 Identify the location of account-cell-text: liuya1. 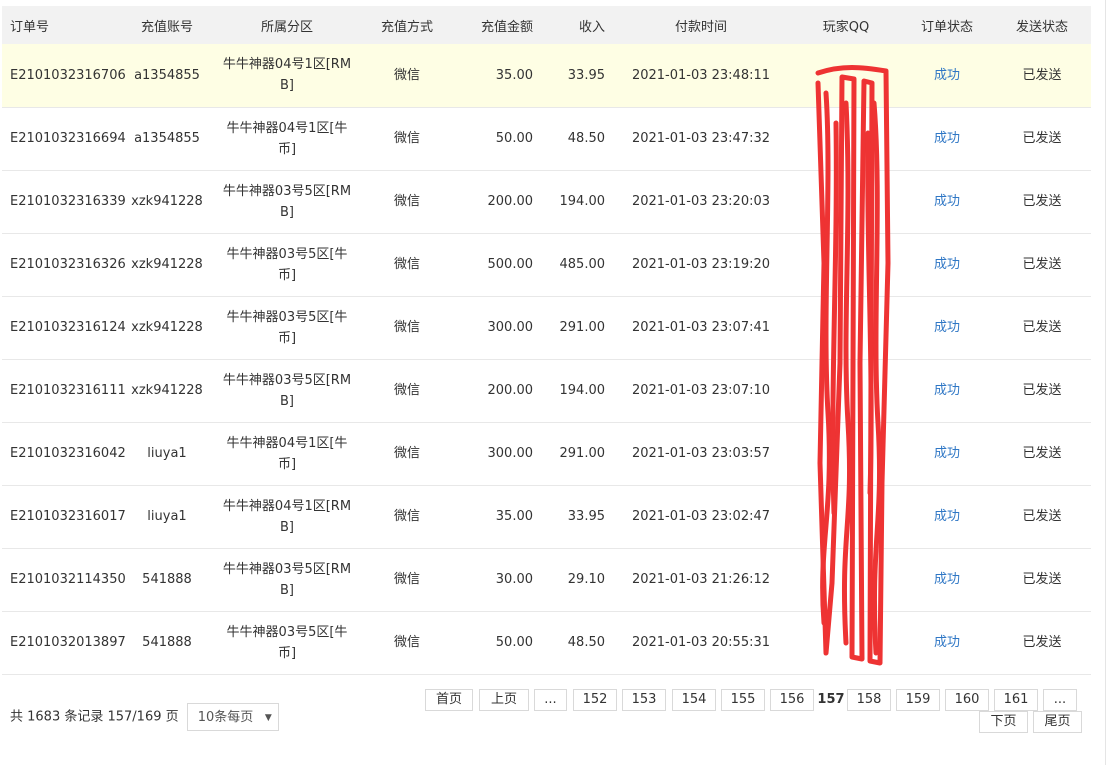
(167, 453).